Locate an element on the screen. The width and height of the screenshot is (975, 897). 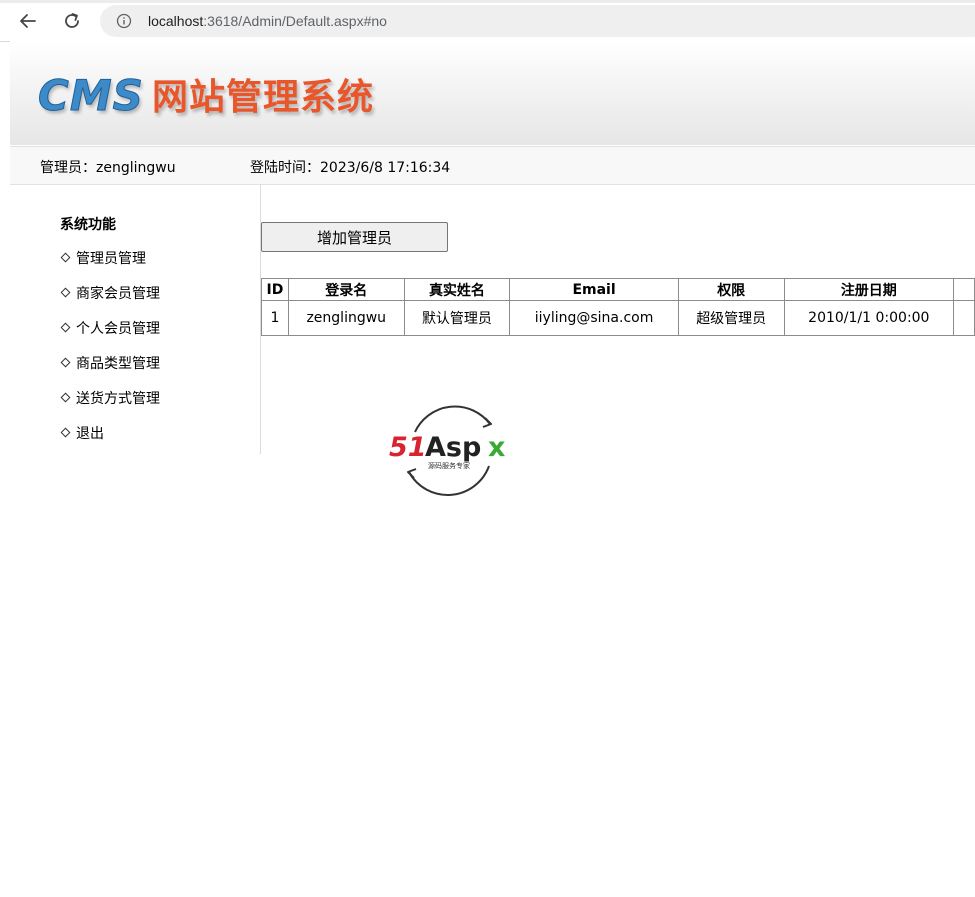
watermark-tagline: 源码服务专家 is located at coordinates (449, 465).